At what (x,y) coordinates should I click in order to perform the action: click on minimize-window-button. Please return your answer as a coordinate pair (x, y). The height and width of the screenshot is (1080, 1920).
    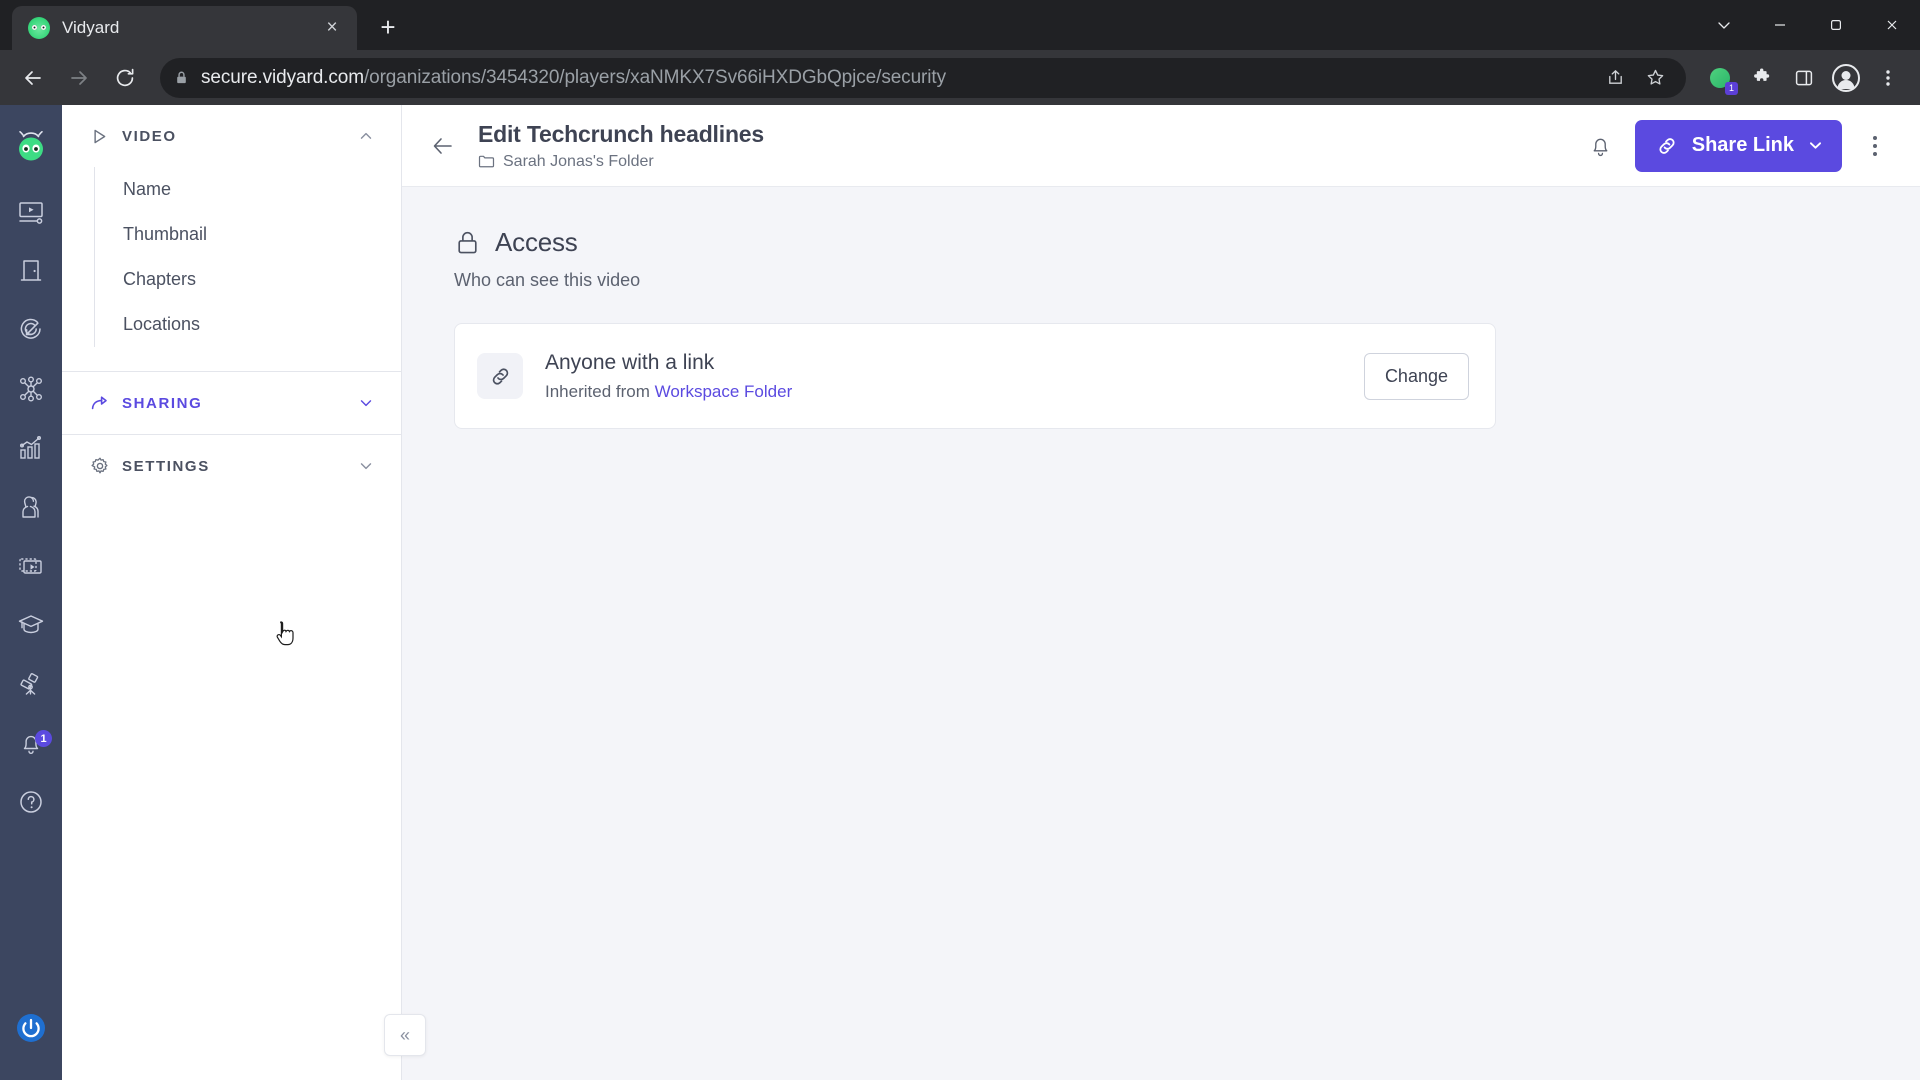
    Looking at the image, I should click on (1780, 25).